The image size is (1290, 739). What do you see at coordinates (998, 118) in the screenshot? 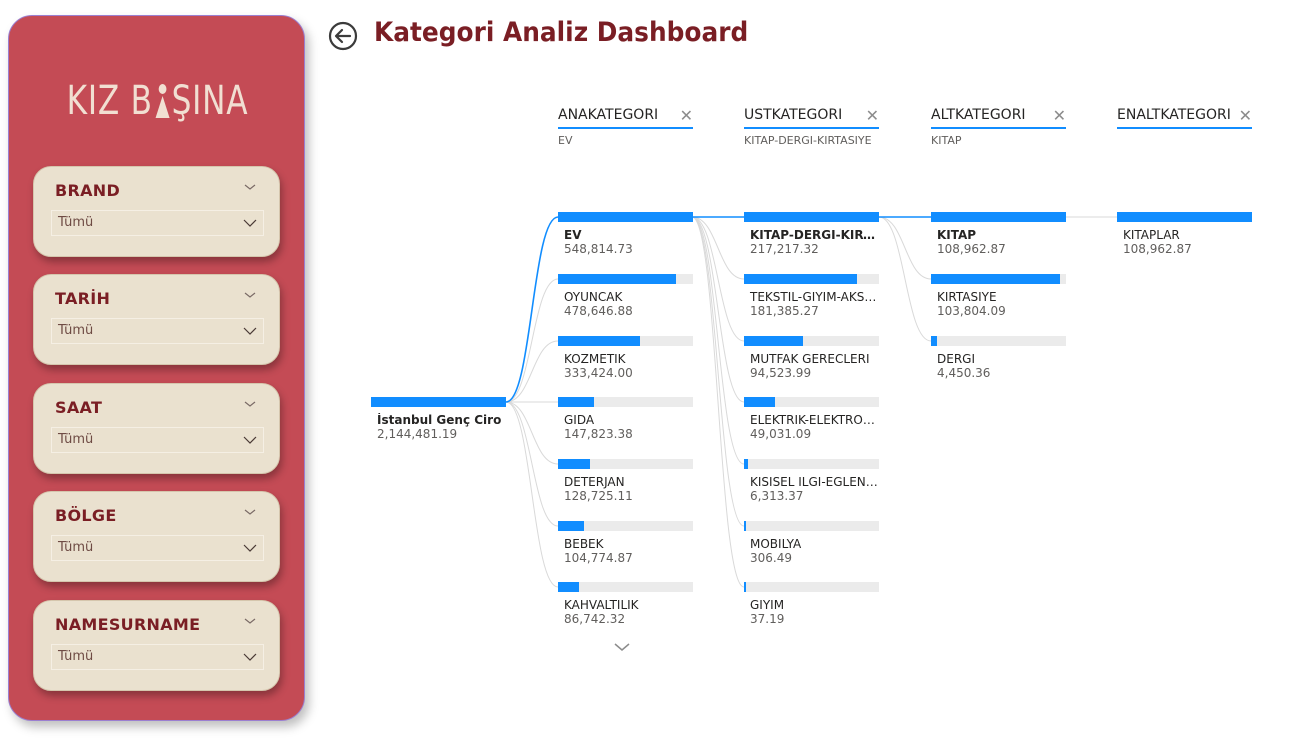
I see `level-name: ALTKATEGORI` at bounding box center [998, 118].